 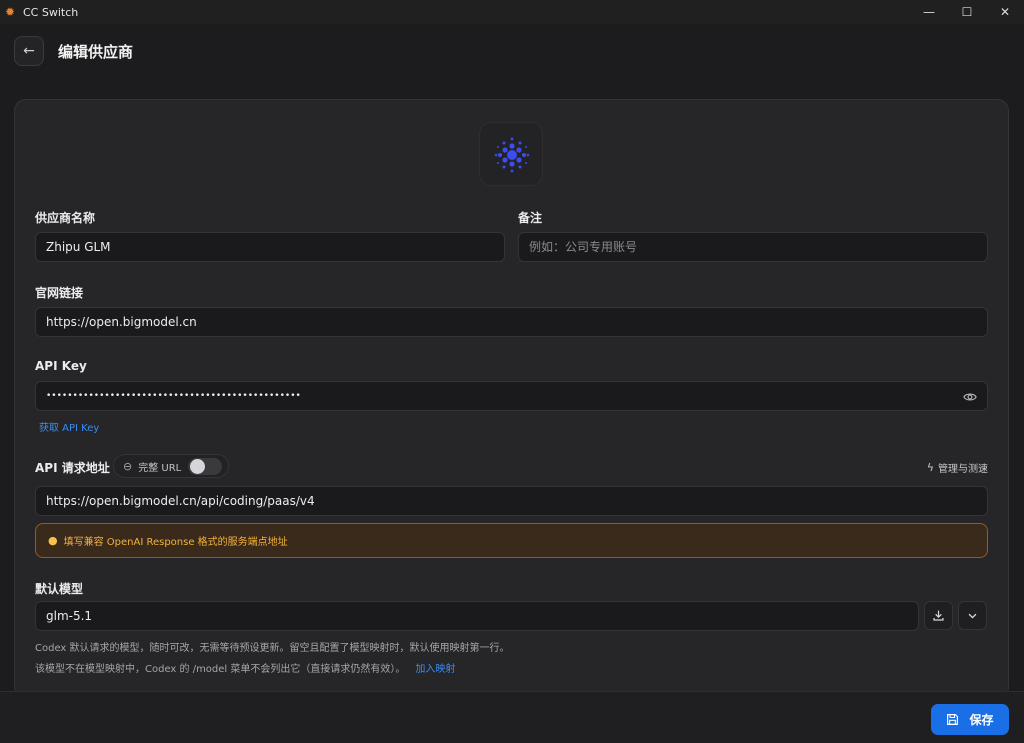 I want to click on back-button: ←, so click(x=29, y=51).